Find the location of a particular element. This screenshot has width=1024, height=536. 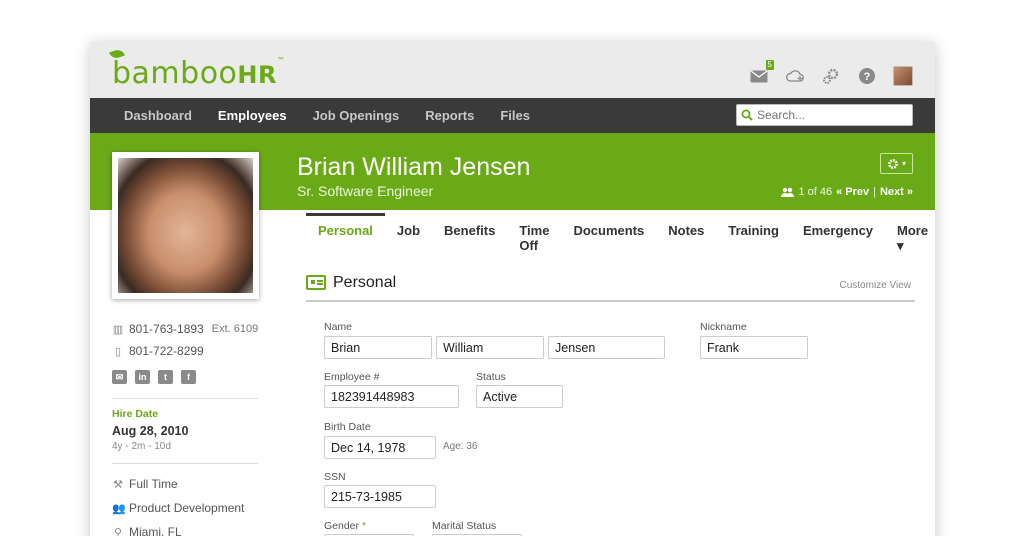

birth-date-label: Birth Date is located at coordinates (347, 427).